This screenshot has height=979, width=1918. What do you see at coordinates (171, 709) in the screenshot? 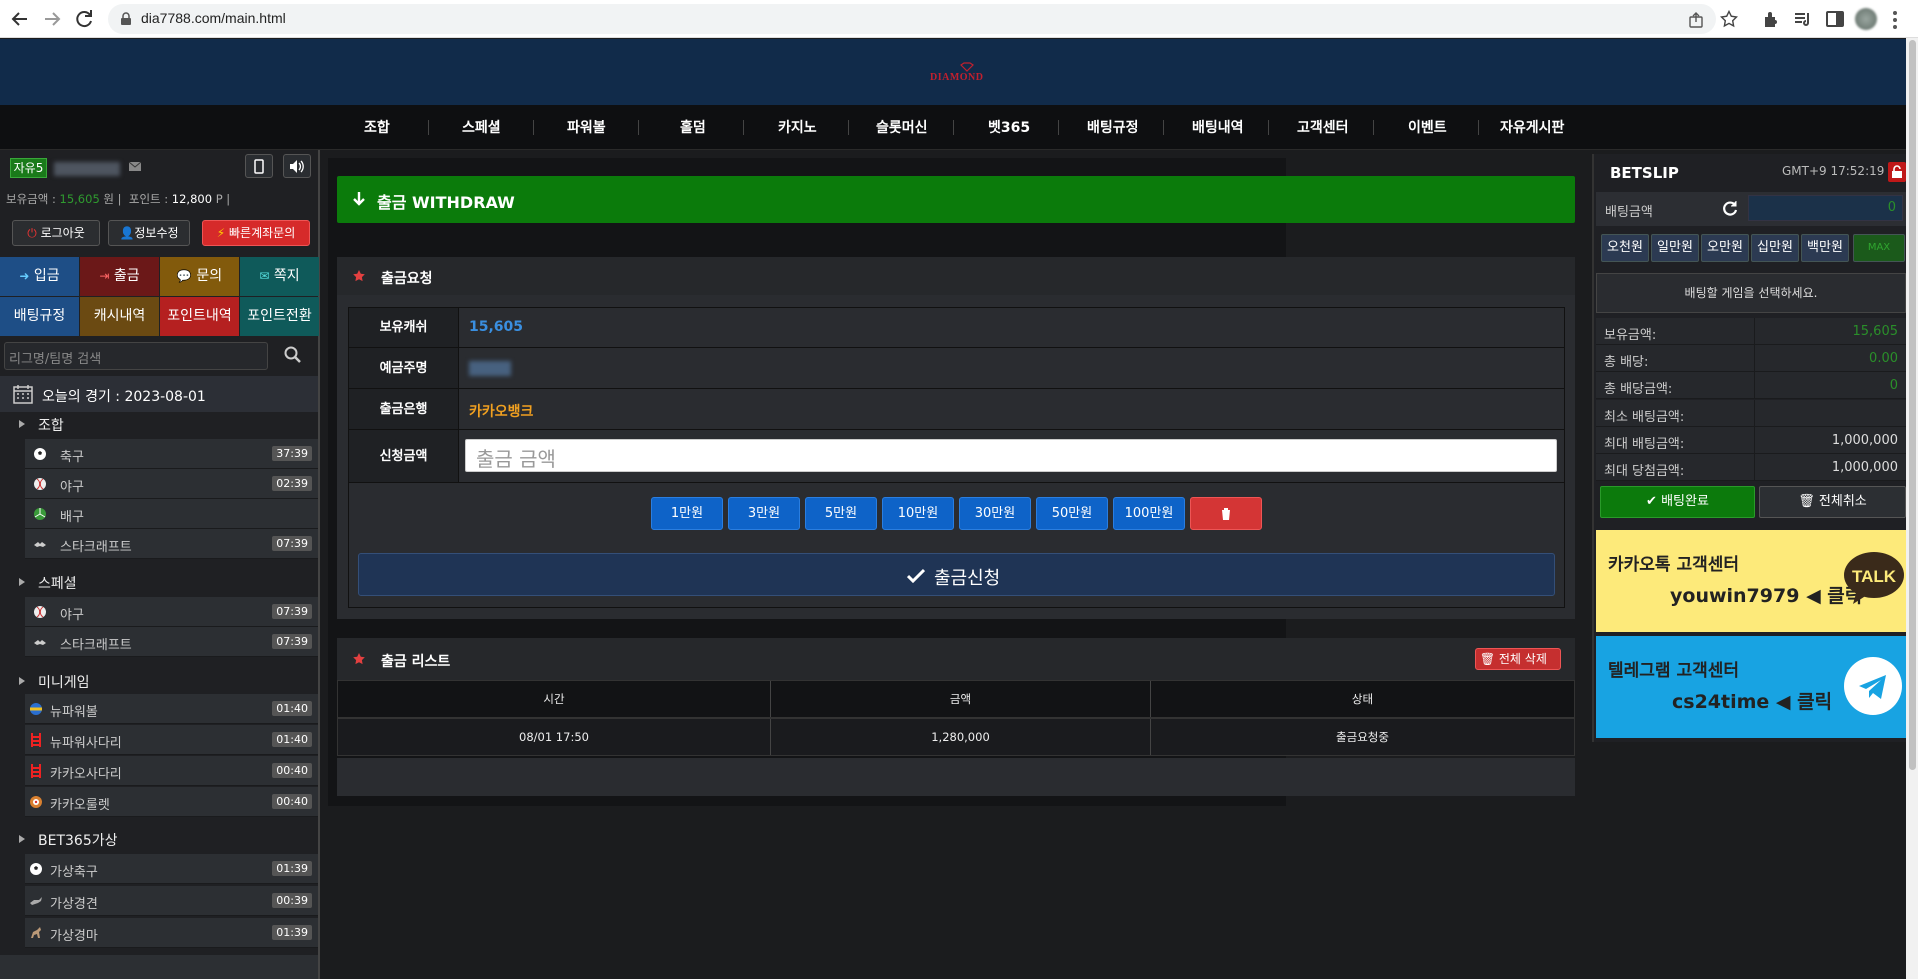
I see `minigame-item: 뉴파워볼 01:40` at bounding box center [171, 709].